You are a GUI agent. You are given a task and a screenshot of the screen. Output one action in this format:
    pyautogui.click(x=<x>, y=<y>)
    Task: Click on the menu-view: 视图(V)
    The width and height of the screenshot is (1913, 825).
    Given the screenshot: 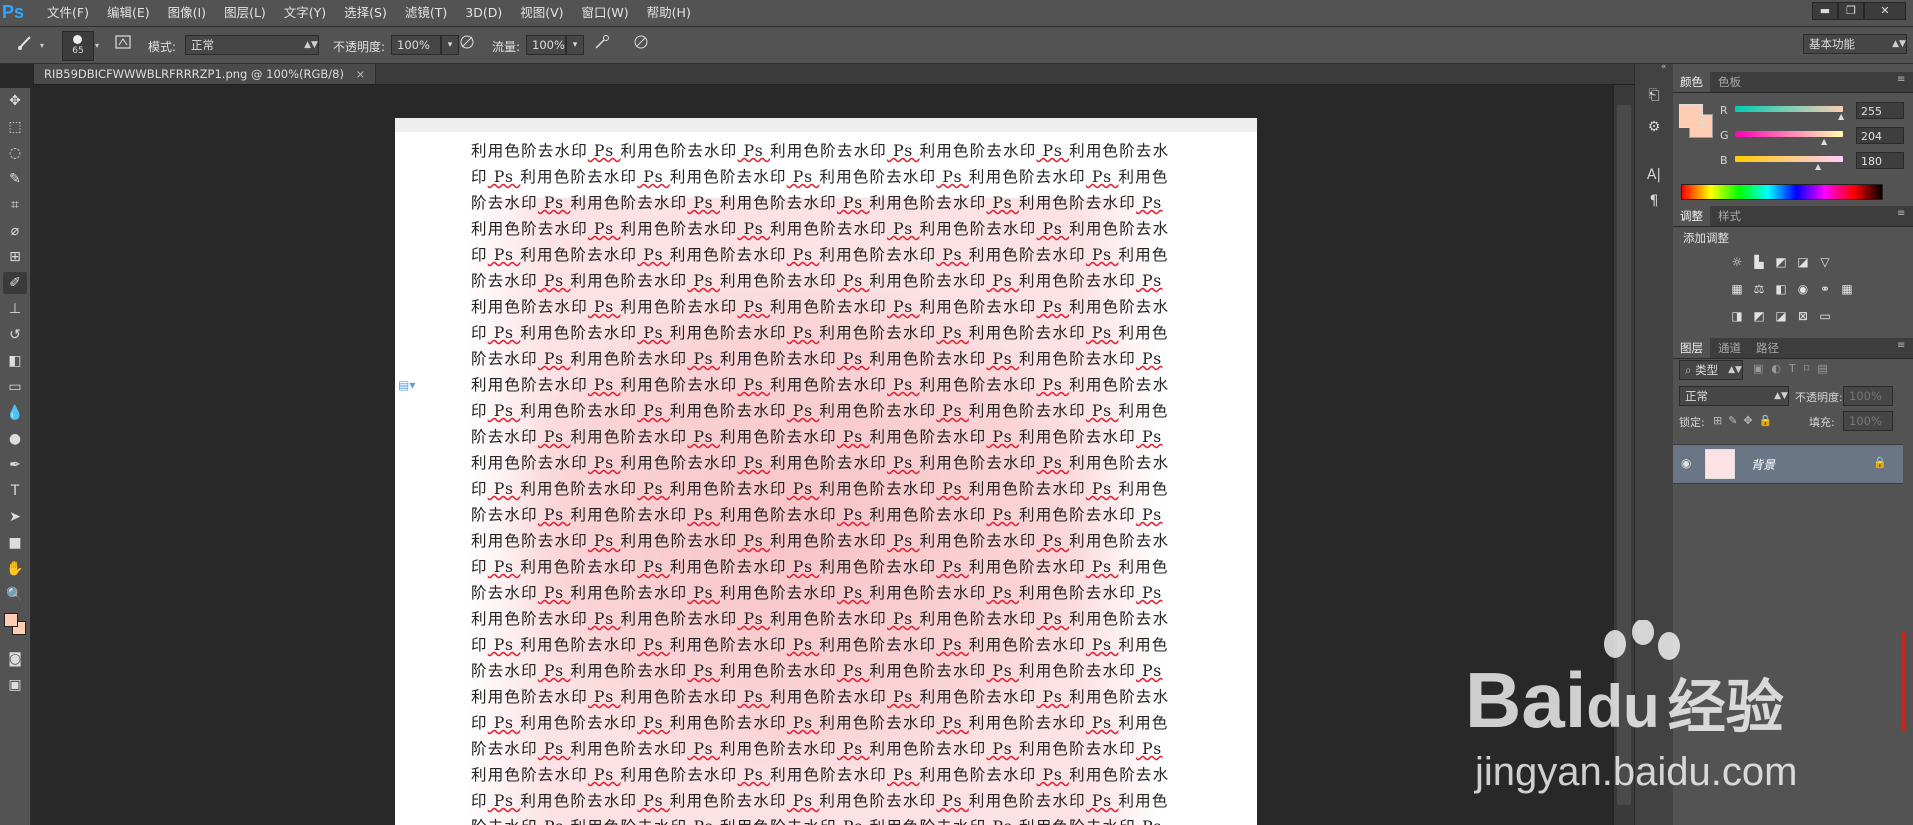 What is the action you would take?
    pyautogui.click(x=541, y=13)
    